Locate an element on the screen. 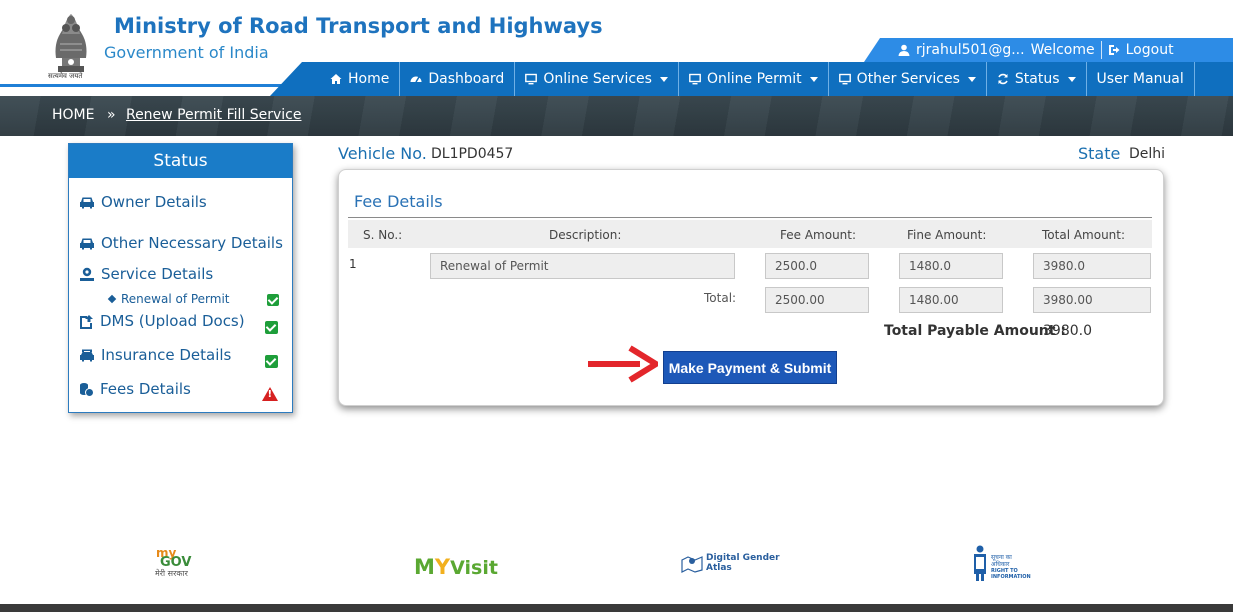 The image size is (1233, 612). user-icon is located at coordinates (904, 50).